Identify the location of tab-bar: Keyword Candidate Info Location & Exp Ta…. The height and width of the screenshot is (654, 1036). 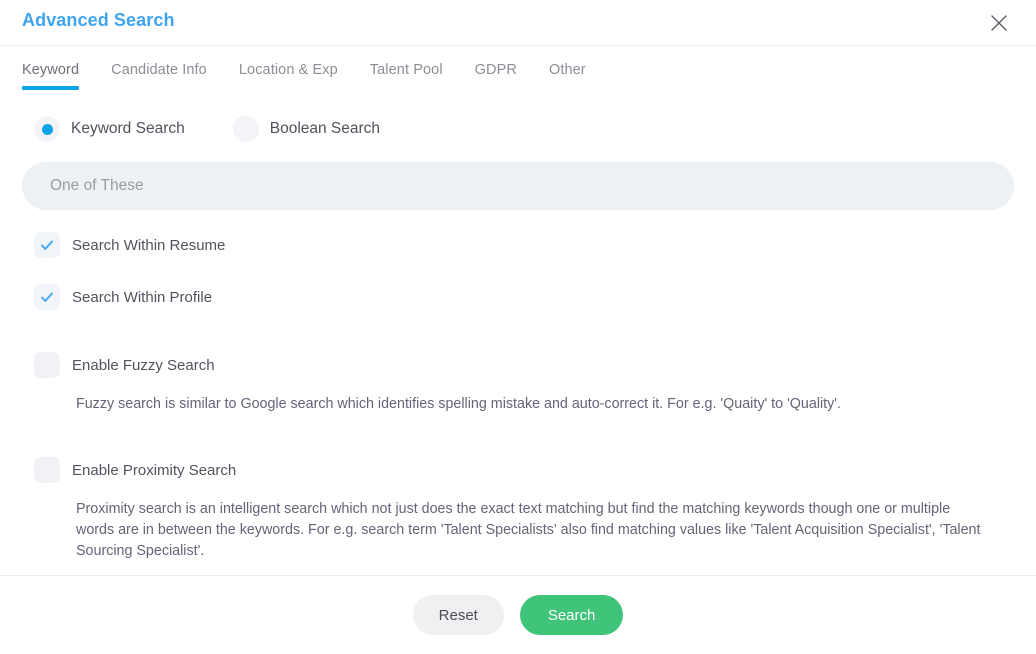
(518, 68).